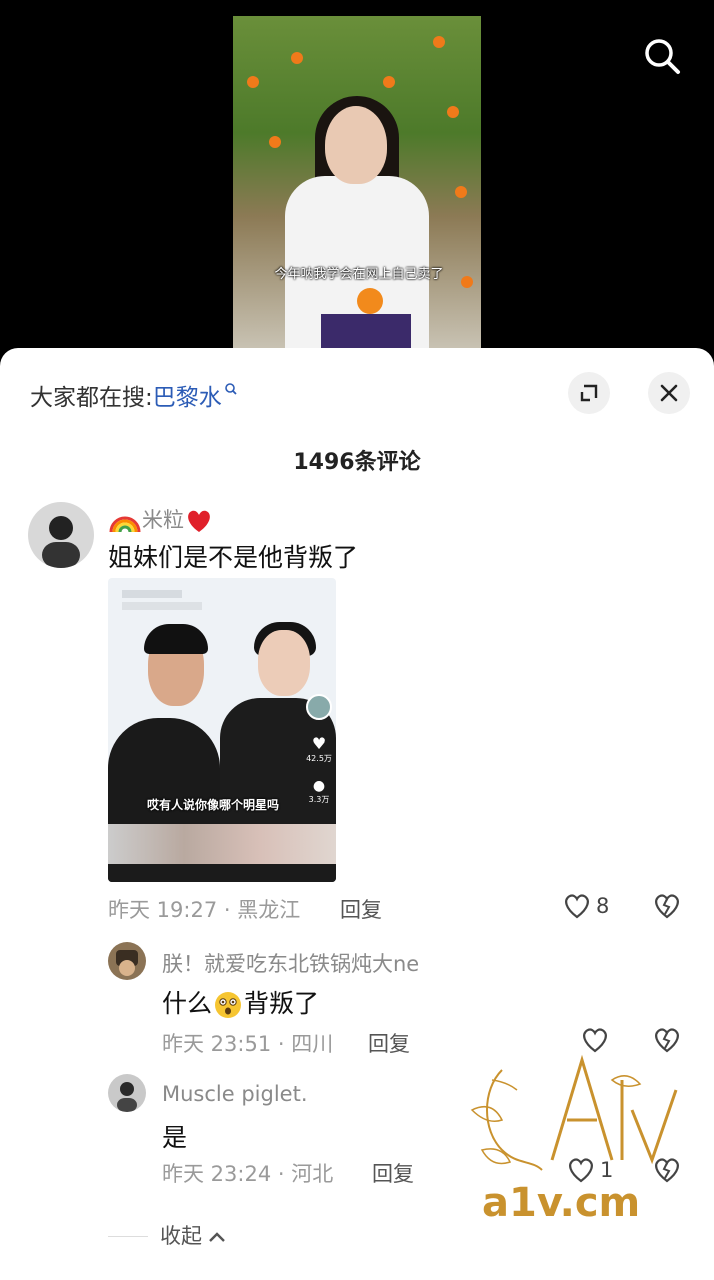 This screenshot has height=1280, width=714. Describe the element at coordinates (366, 332) in the screenshot. I see `person-pants` at that location.